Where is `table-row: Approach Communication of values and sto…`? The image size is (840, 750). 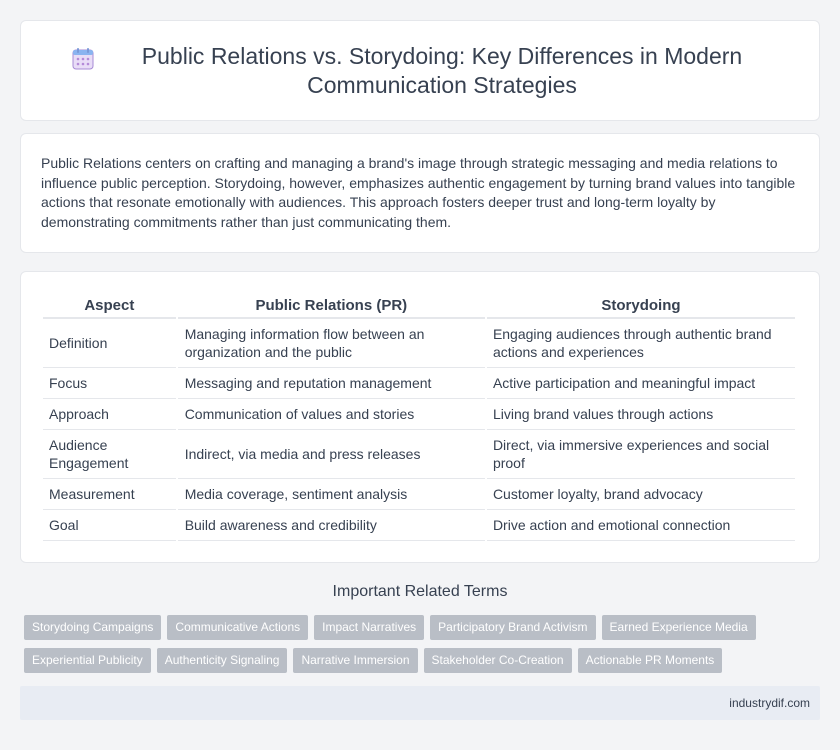 table-row: Approach Communication of values and sto… is located at coordinates (419, 414).